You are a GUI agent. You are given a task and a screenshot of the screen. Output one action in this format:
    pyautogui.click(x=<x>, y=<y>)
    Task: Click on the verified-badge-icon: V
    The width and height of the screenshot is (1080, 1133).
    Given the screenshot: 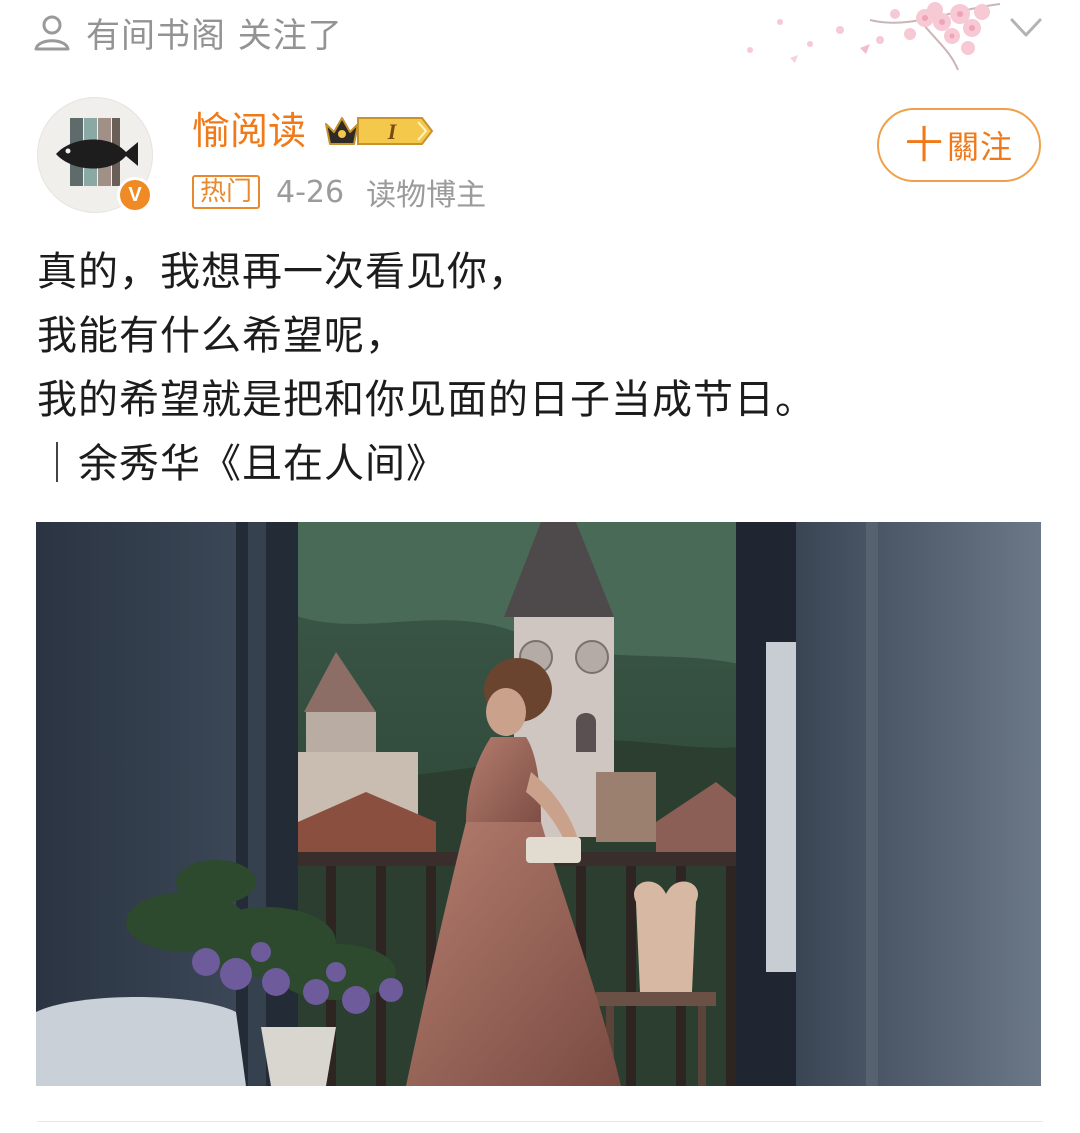 What is the action you would take?
    pyautogui.click(x=135, y=195)
    